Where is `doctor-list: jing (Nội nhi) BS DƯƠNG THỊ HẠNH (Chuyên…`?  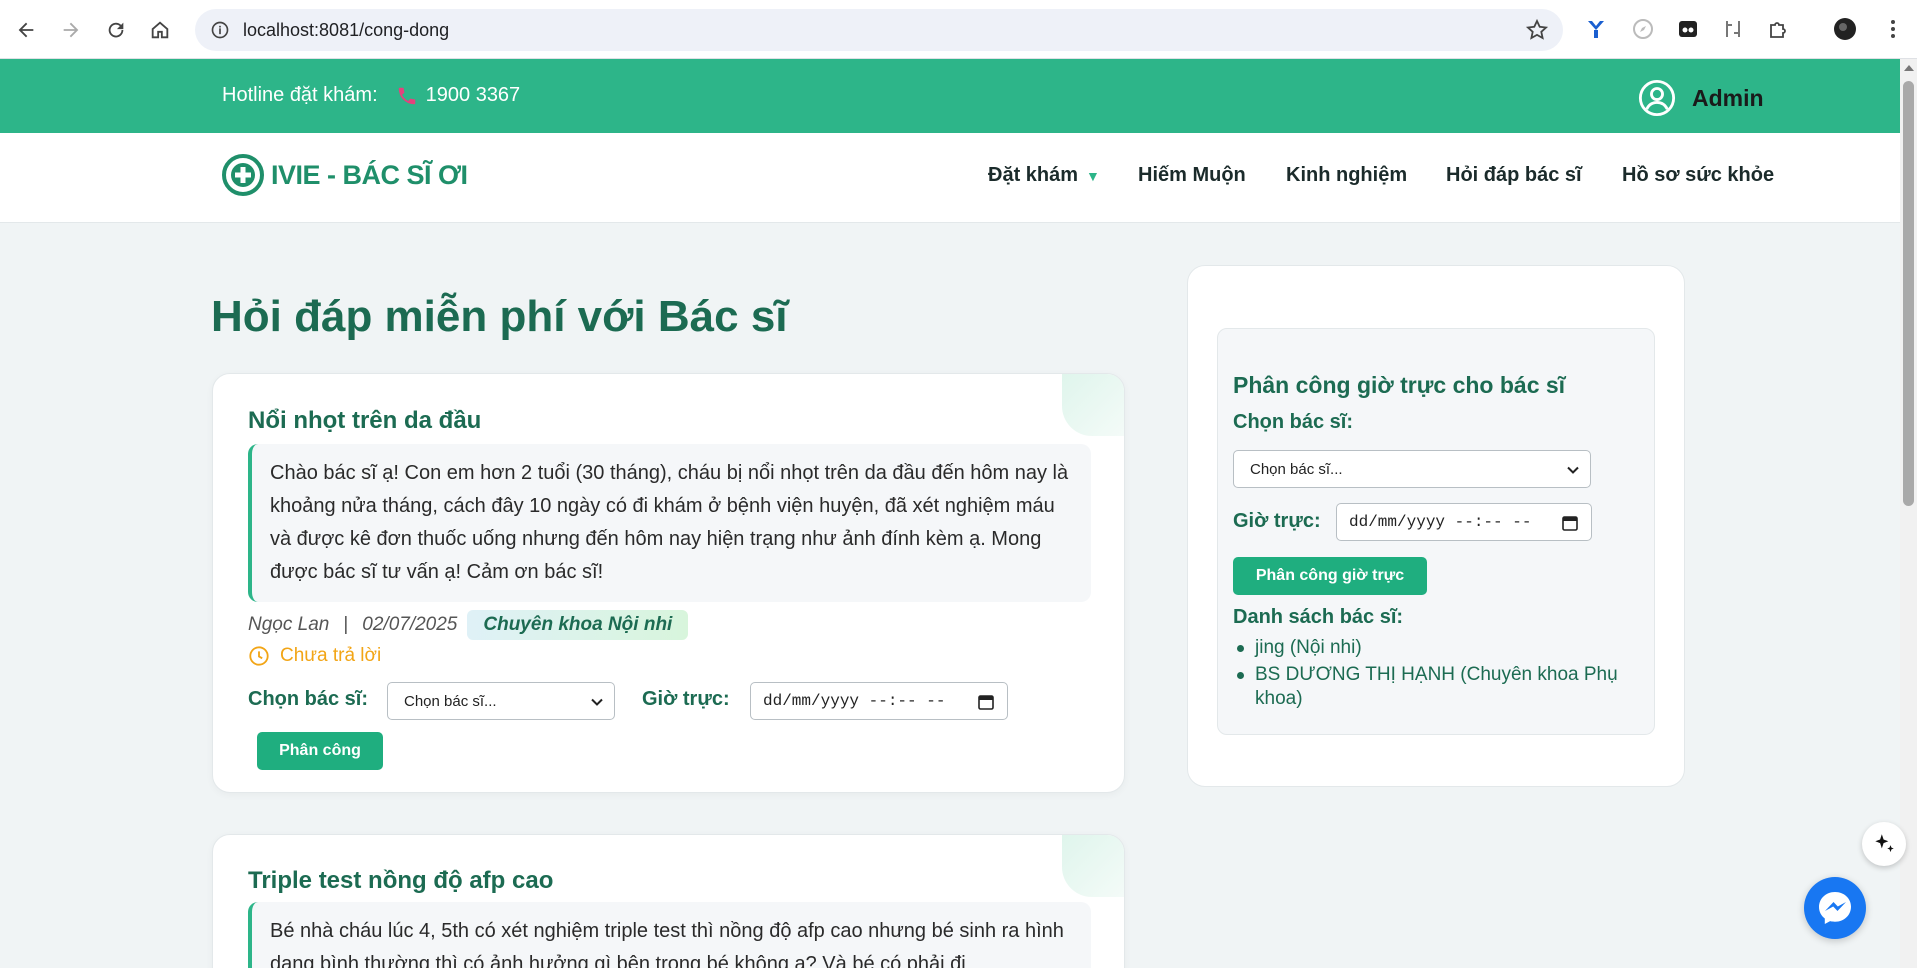 doctor-list: jing (Nội nhi) BS DƯƠNG THỊ HẠNH (Chuyên… is located at coordinates (1438, 675).